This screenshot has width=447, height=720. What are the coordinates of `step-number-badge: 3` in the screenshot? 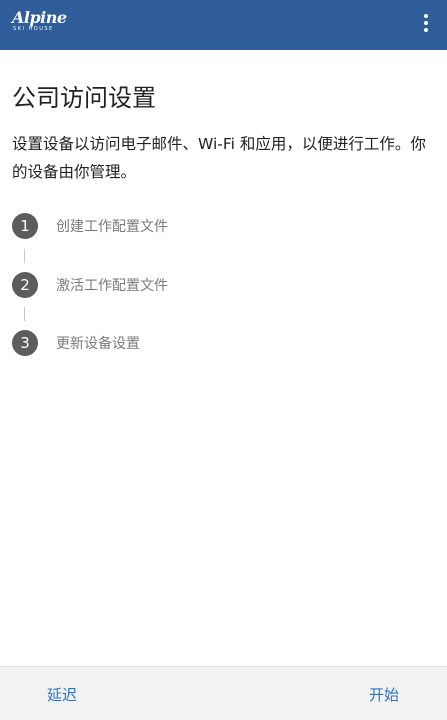 It's located at (25, 343).